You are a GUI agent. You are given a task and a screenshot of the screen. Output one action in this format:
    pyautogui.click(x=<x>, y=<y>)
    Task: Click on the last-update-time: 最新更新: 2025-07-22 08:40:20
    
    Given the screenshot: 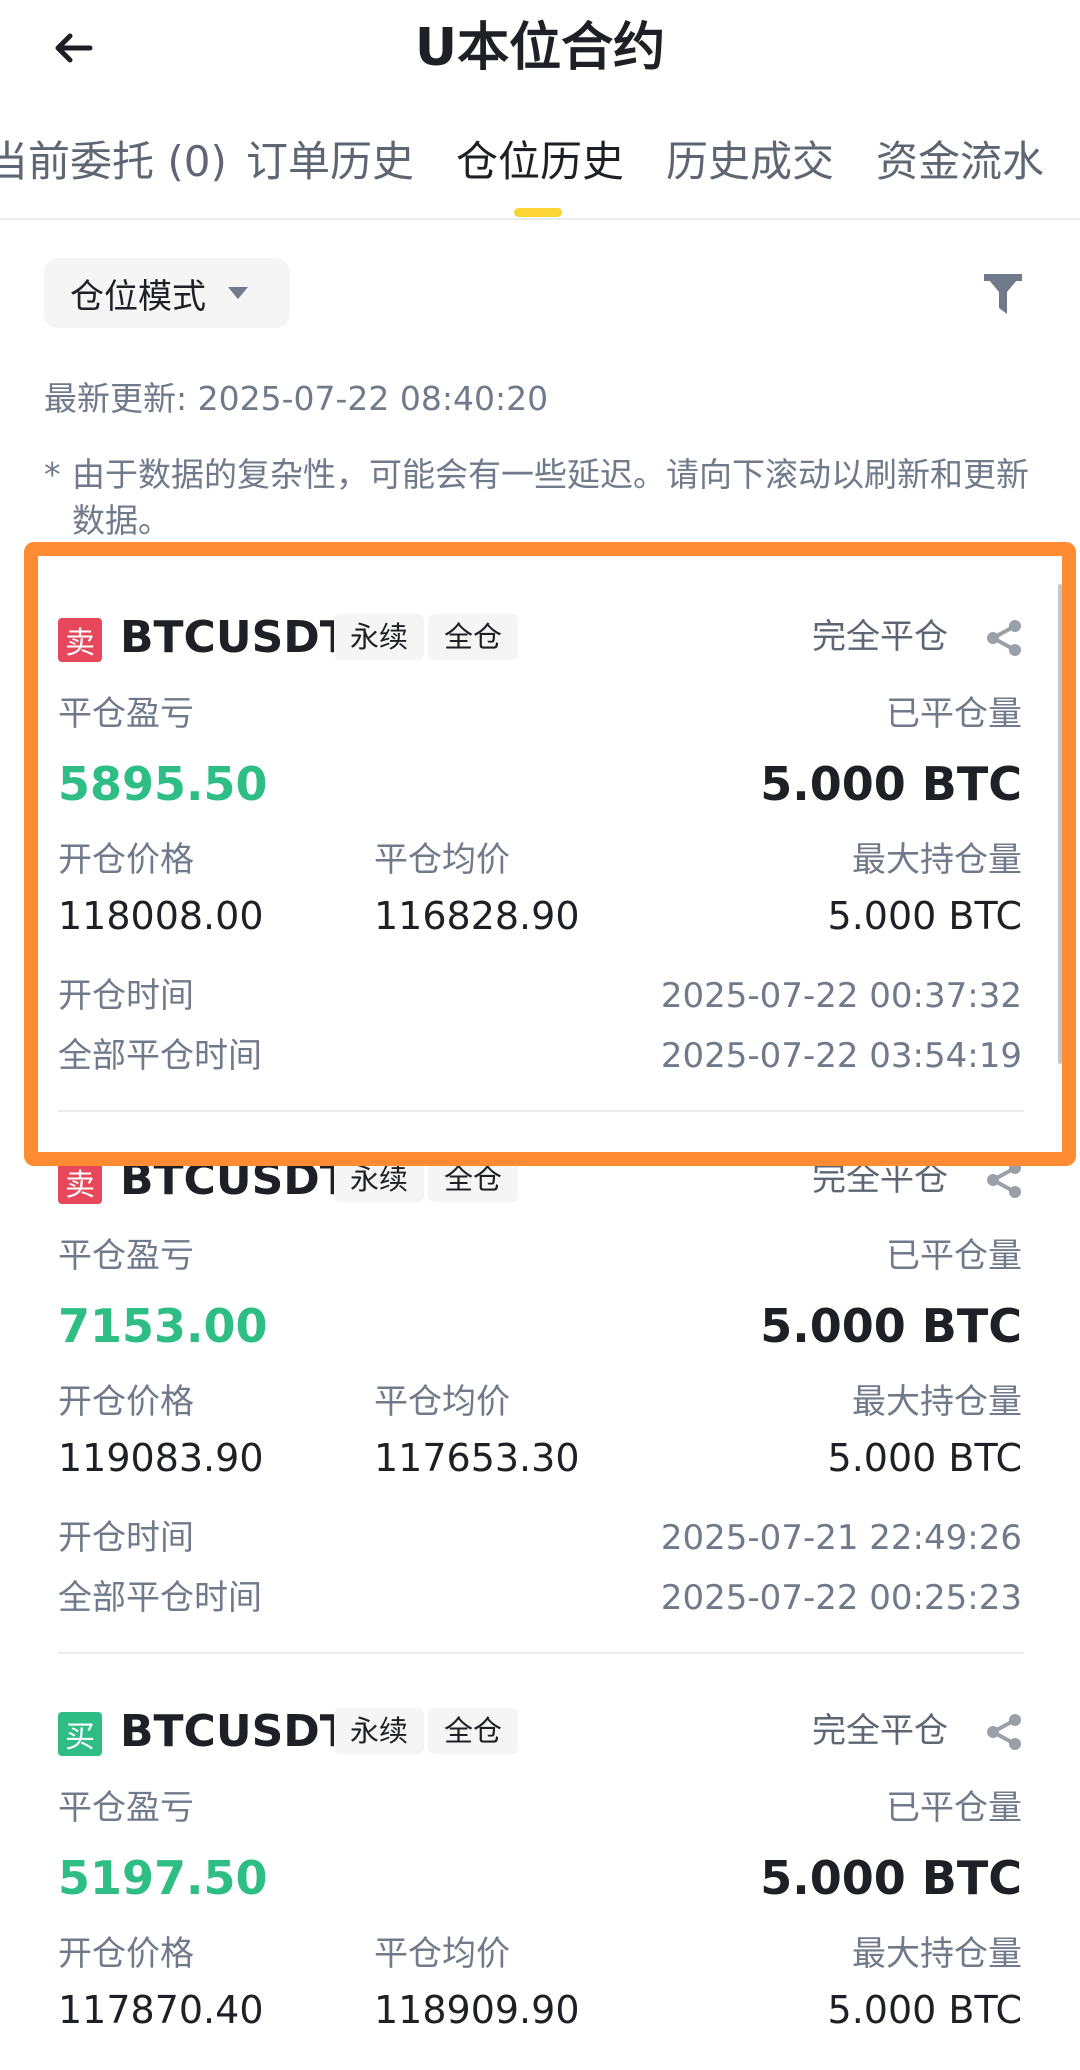 What is the action you would take?
    pyautogui.click(x=296, y=398)
    